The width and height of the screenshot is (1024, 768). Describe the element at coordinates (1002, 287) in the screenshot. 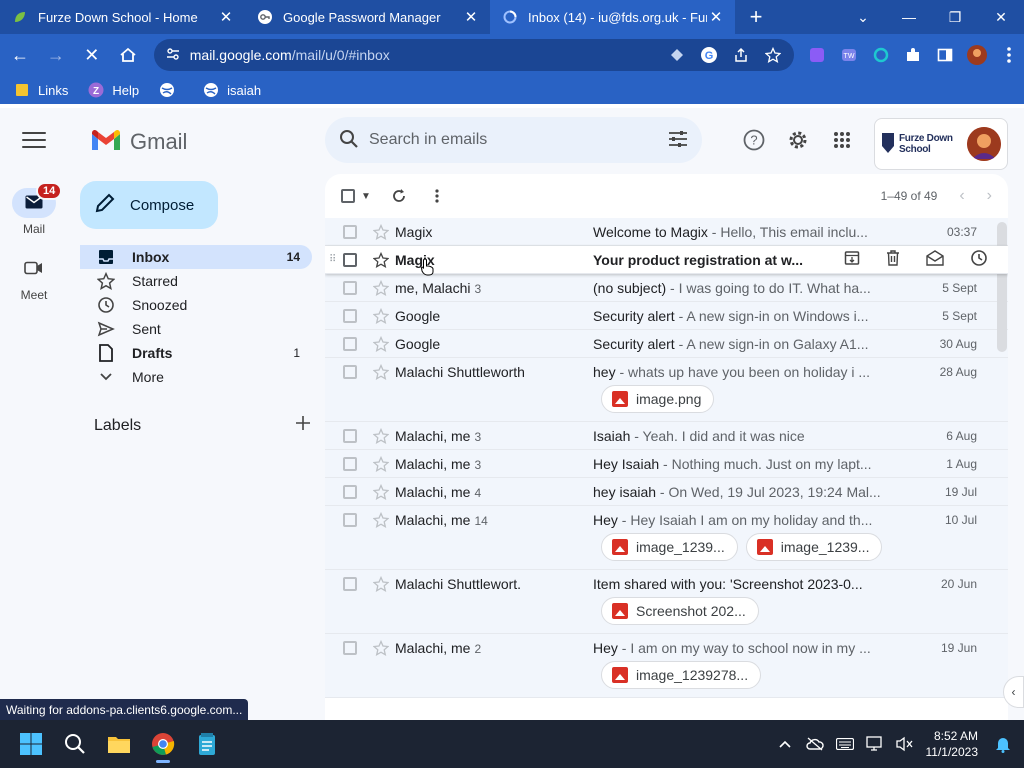

I see `scrollbar-thumb` at that location.